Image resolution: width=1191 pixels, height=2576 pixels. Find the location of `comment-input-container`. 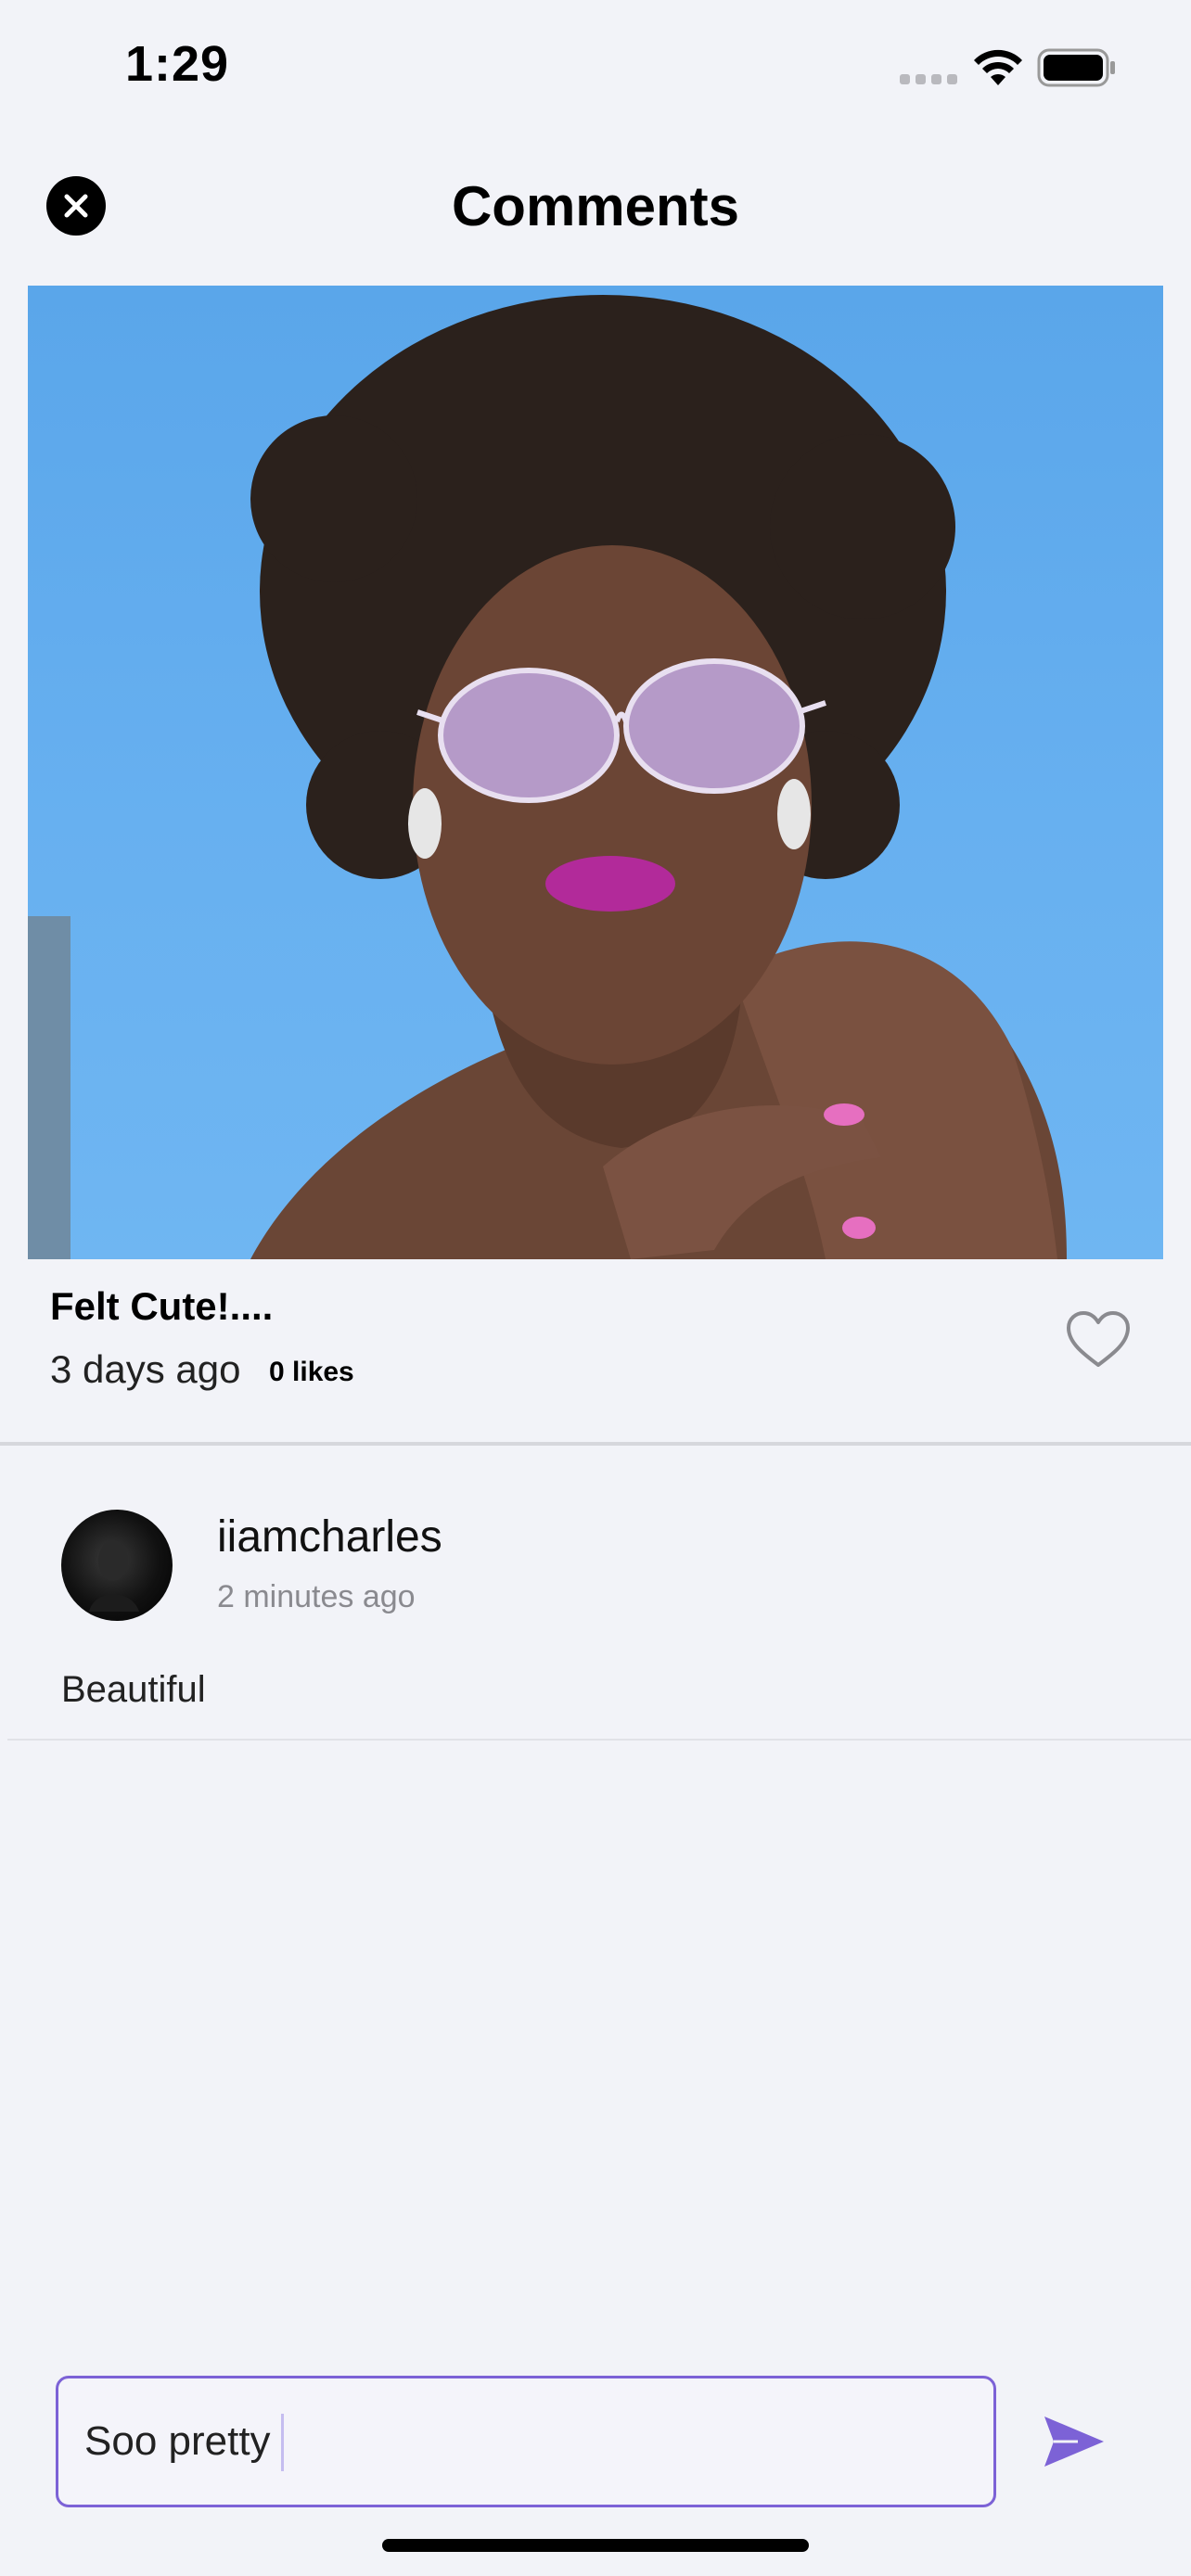

comment-input-container is located at coordinates (526, 2441).